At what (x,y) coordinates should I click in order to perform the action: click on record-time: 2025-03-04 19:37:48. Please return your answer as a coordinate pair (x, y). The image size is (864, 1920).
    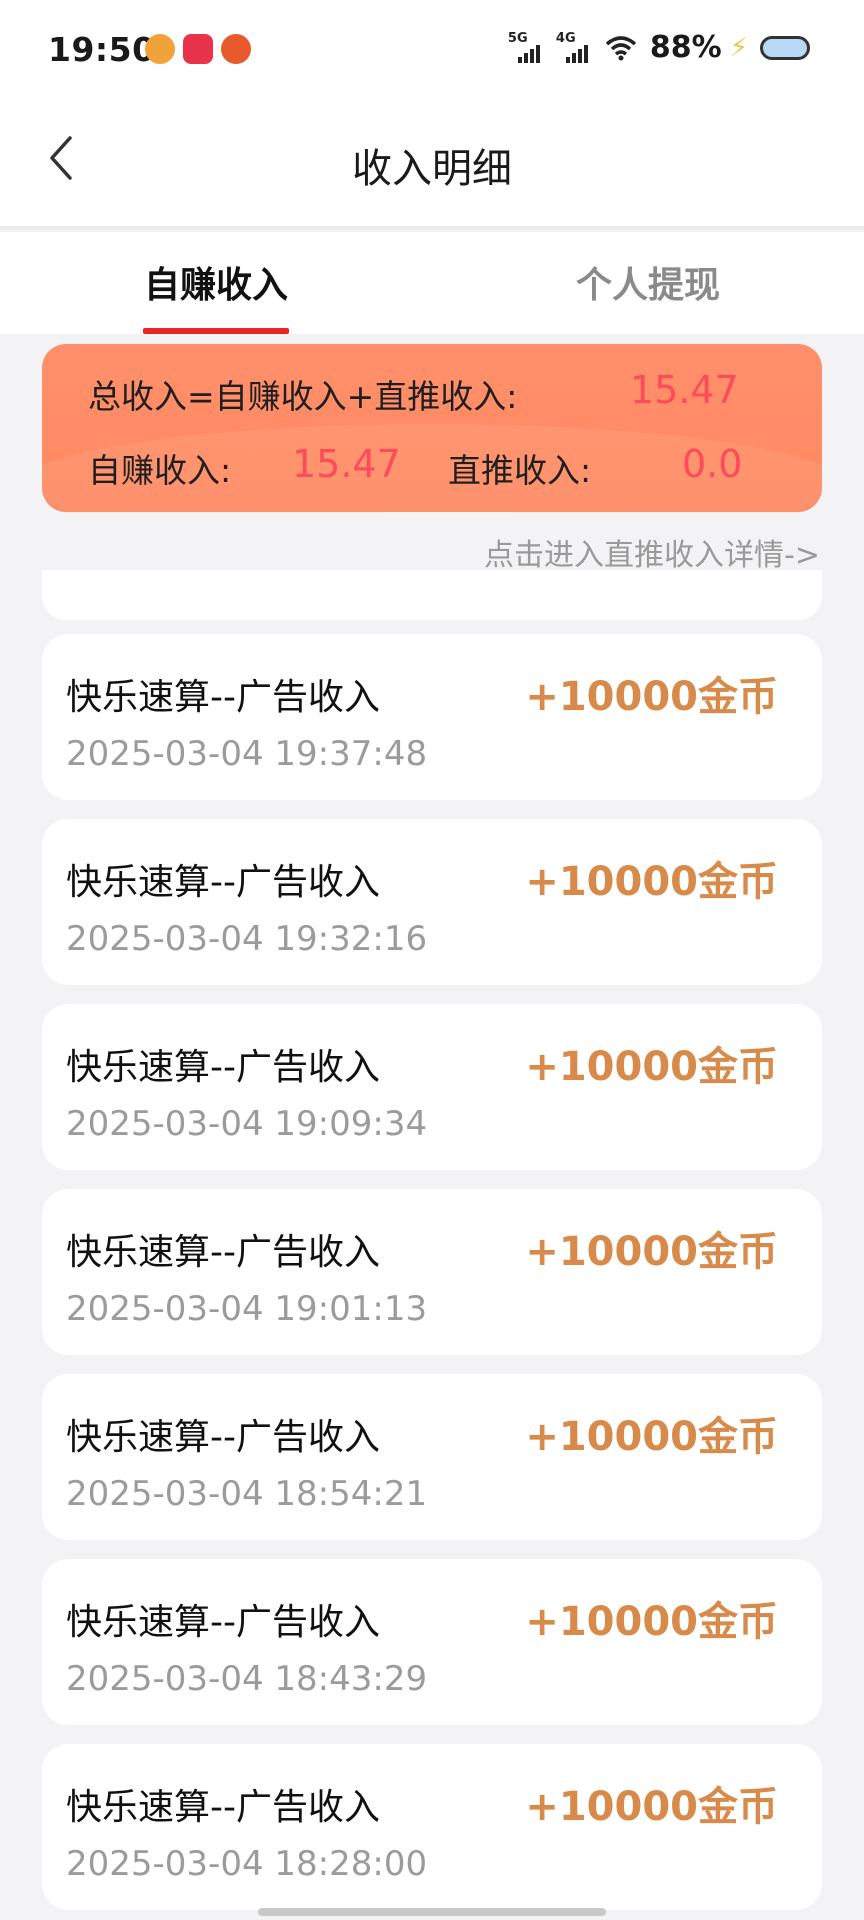
    Looking at the image, I should click on (247, 754).